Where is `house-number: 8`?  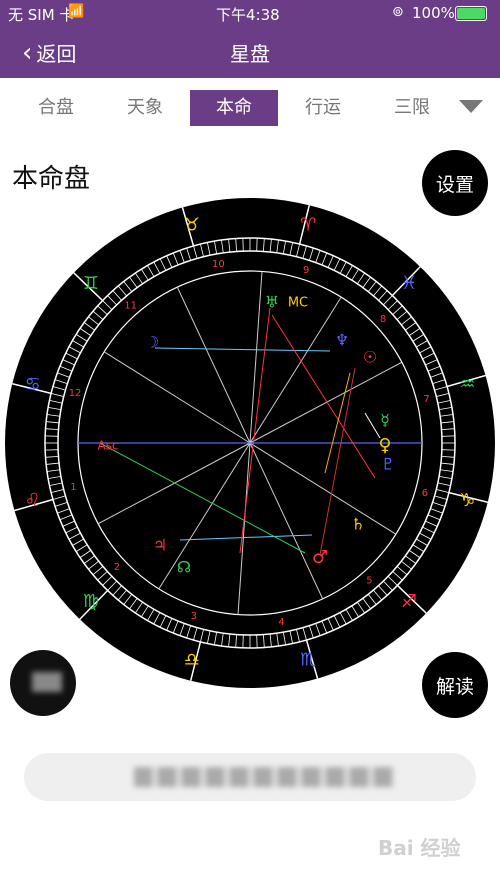
house-number: 8 is located at coordinates (383, 319).